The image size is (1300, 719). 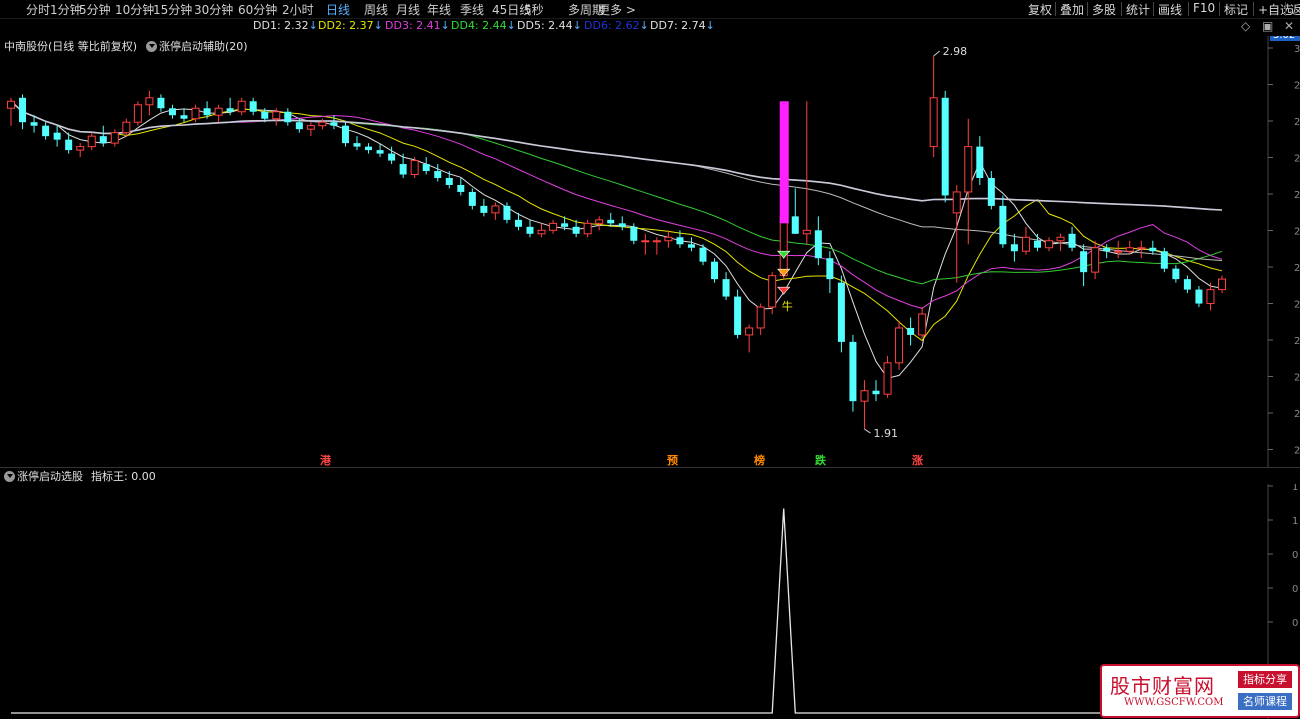 What do you see at coordinates (1204, 8) in the screenshot?
I see `toolbar-button-5: F10` at bounding box center [1204, 8].